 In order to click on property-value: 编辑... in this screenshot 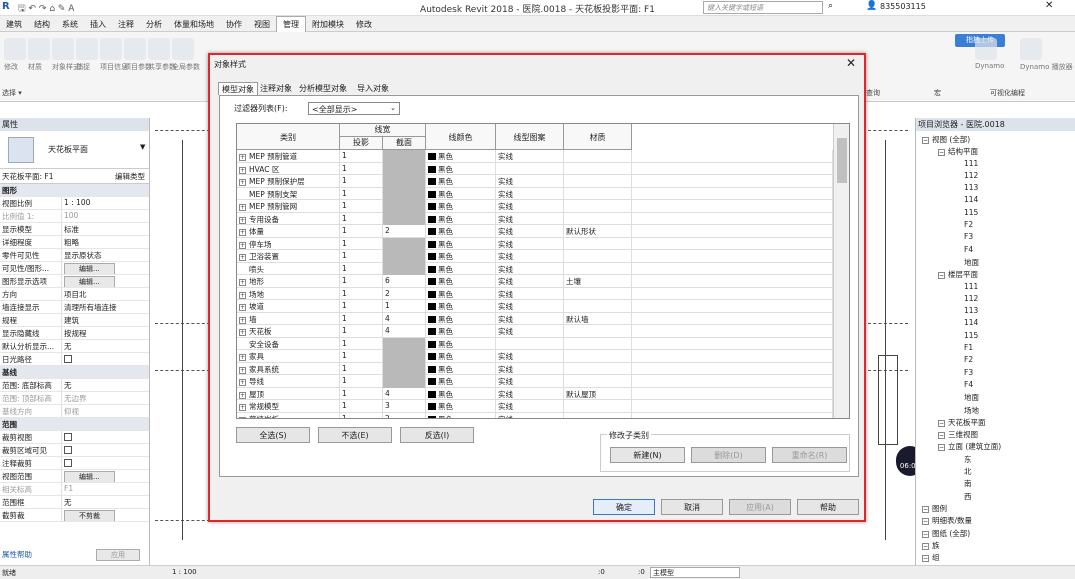, I will do `click(105, 268)`.